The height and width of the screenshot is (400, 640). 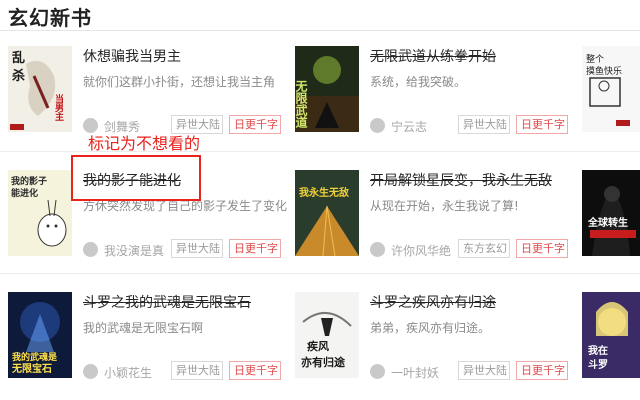 What do you see at coordinates (179, 82) in the screenshot?
I see `book-description: 就你们这群小扑街，还想让我当主角` at bounding box center [179, 82].